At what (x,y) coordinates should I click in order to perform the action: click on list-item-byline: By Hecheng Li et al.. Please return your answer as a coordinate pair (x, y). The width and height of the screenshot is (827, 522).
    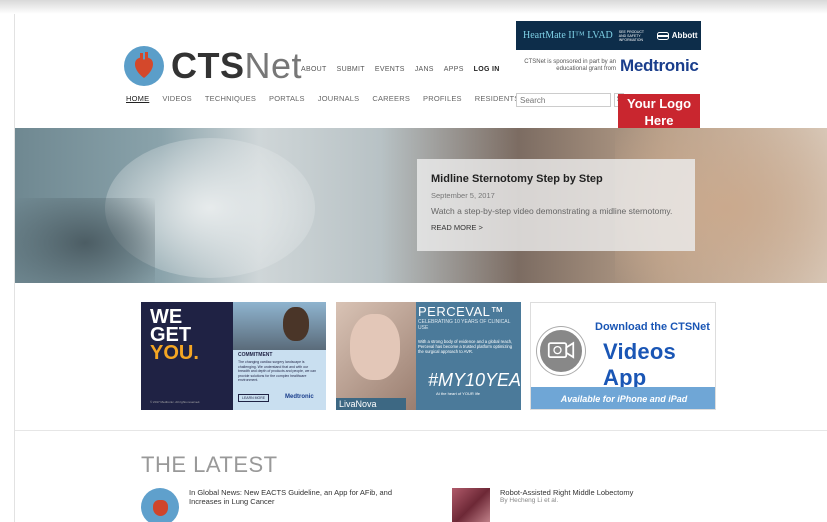
    Looking at the image, I should click on (529, 500).